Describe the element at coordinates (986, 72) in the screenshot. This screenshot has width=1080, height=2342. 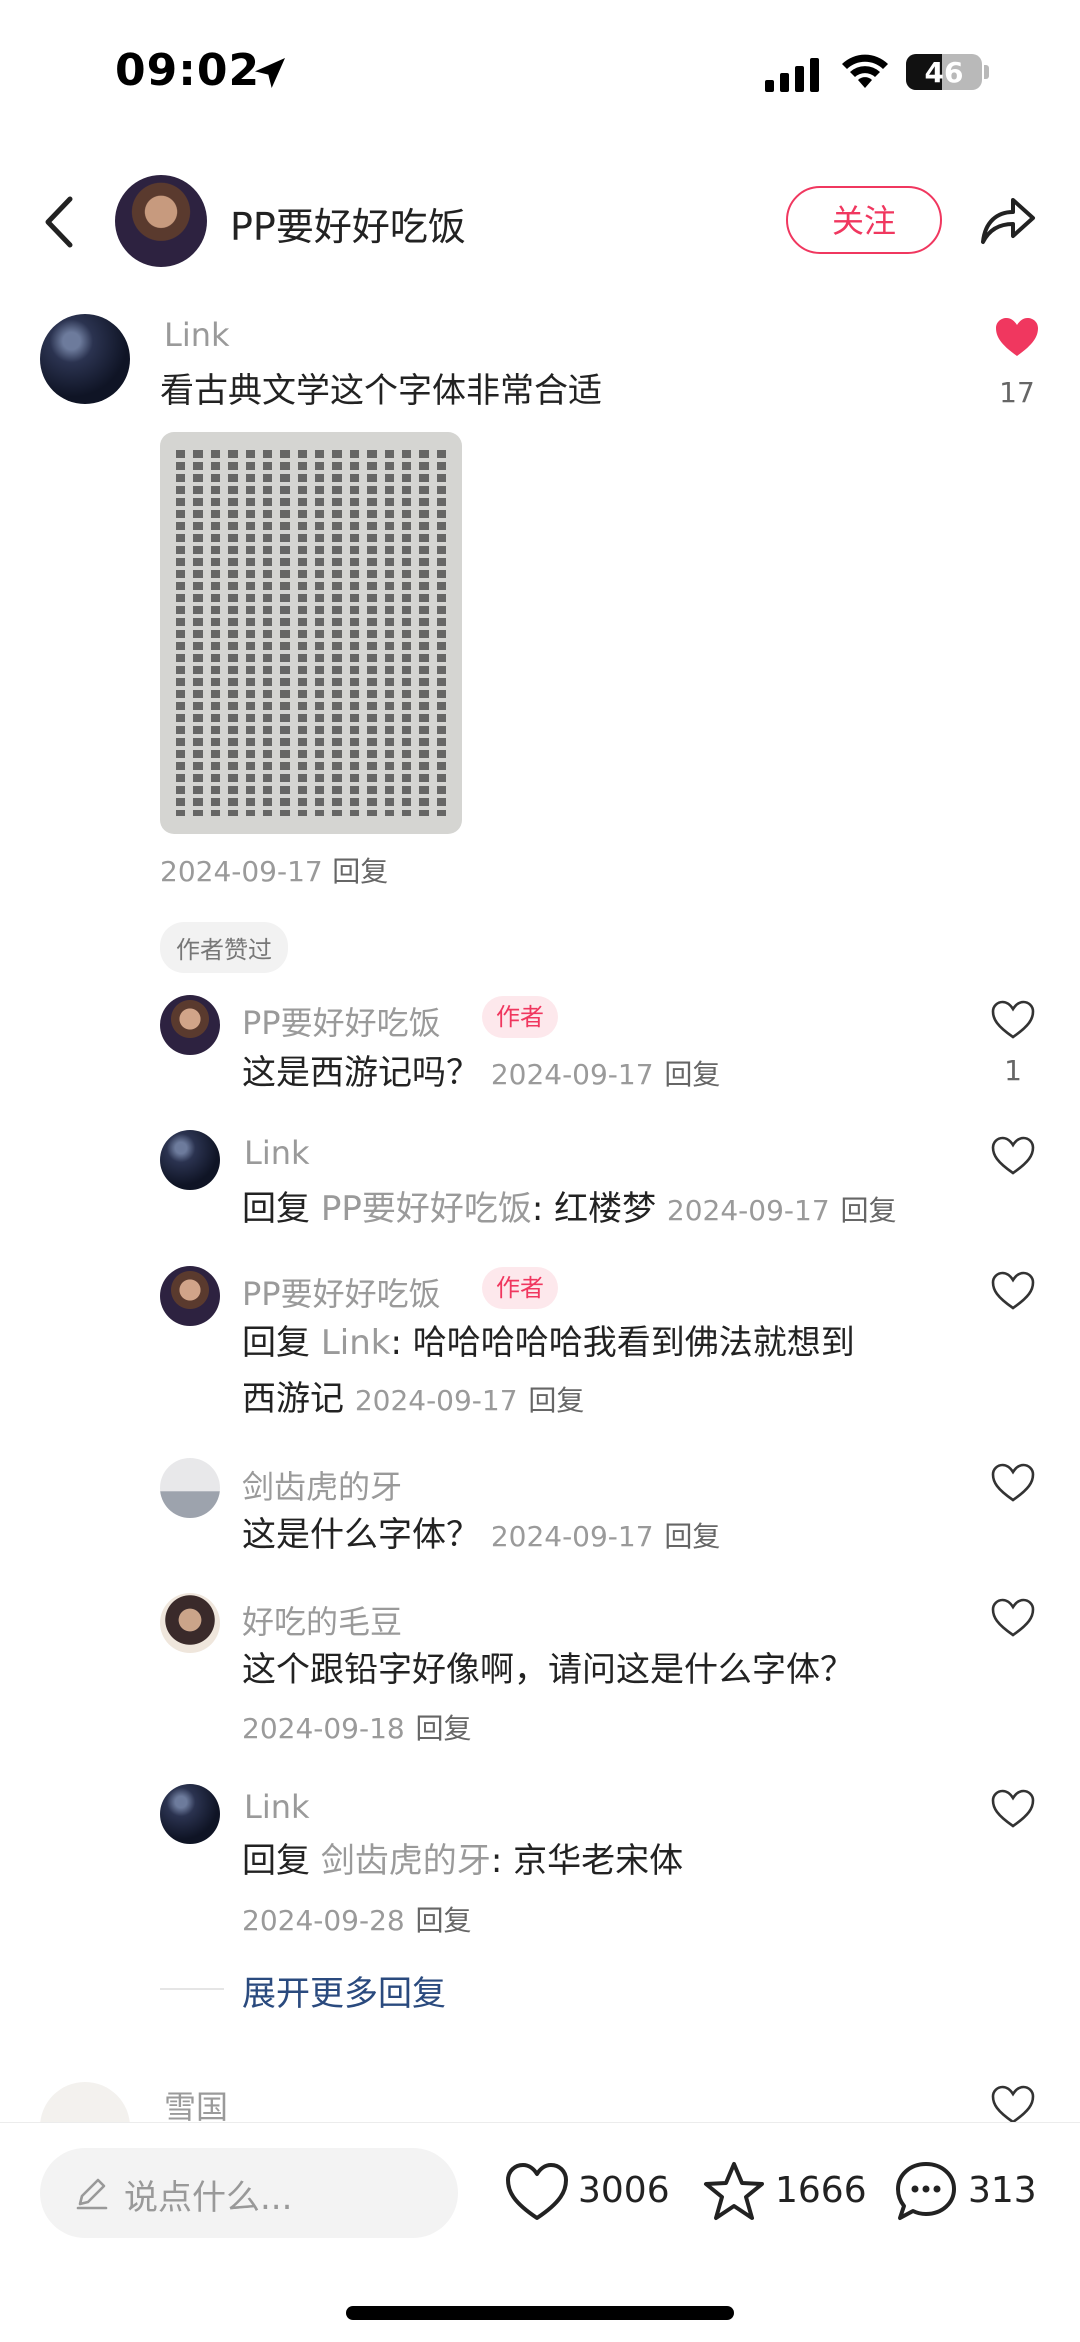
I see `battery-nub` at that location.